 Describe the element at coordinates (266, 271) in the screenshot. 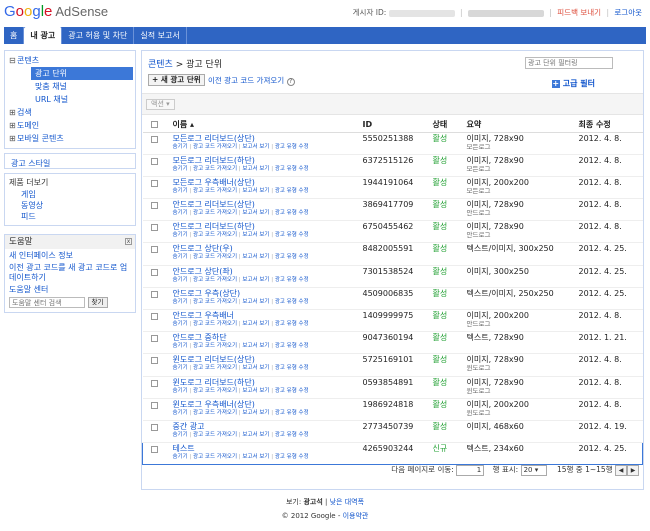

I see `ad-unit-name-link: 안드로그 상단(좌)` at that location.